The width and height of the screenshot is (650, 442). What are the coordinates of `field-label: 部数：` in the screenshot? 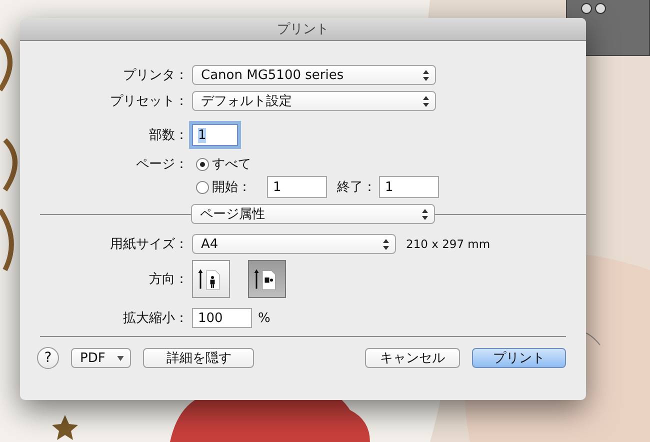 It's located at (168, 135).